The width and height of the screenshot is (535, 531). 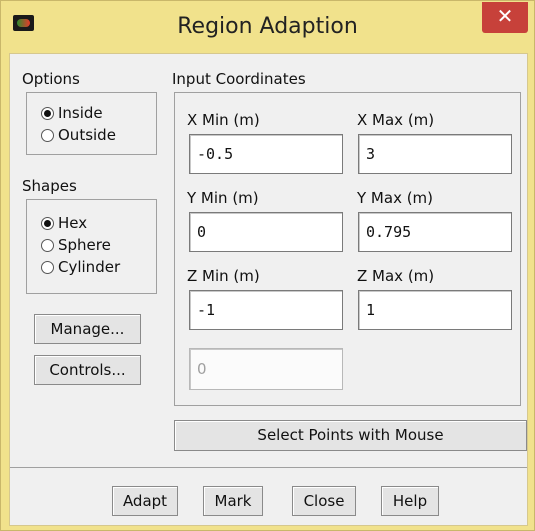 What do you see at coordinates (324, 501) in the screenshot?
I see `close-button: Close` at bounding box center [324, 501].